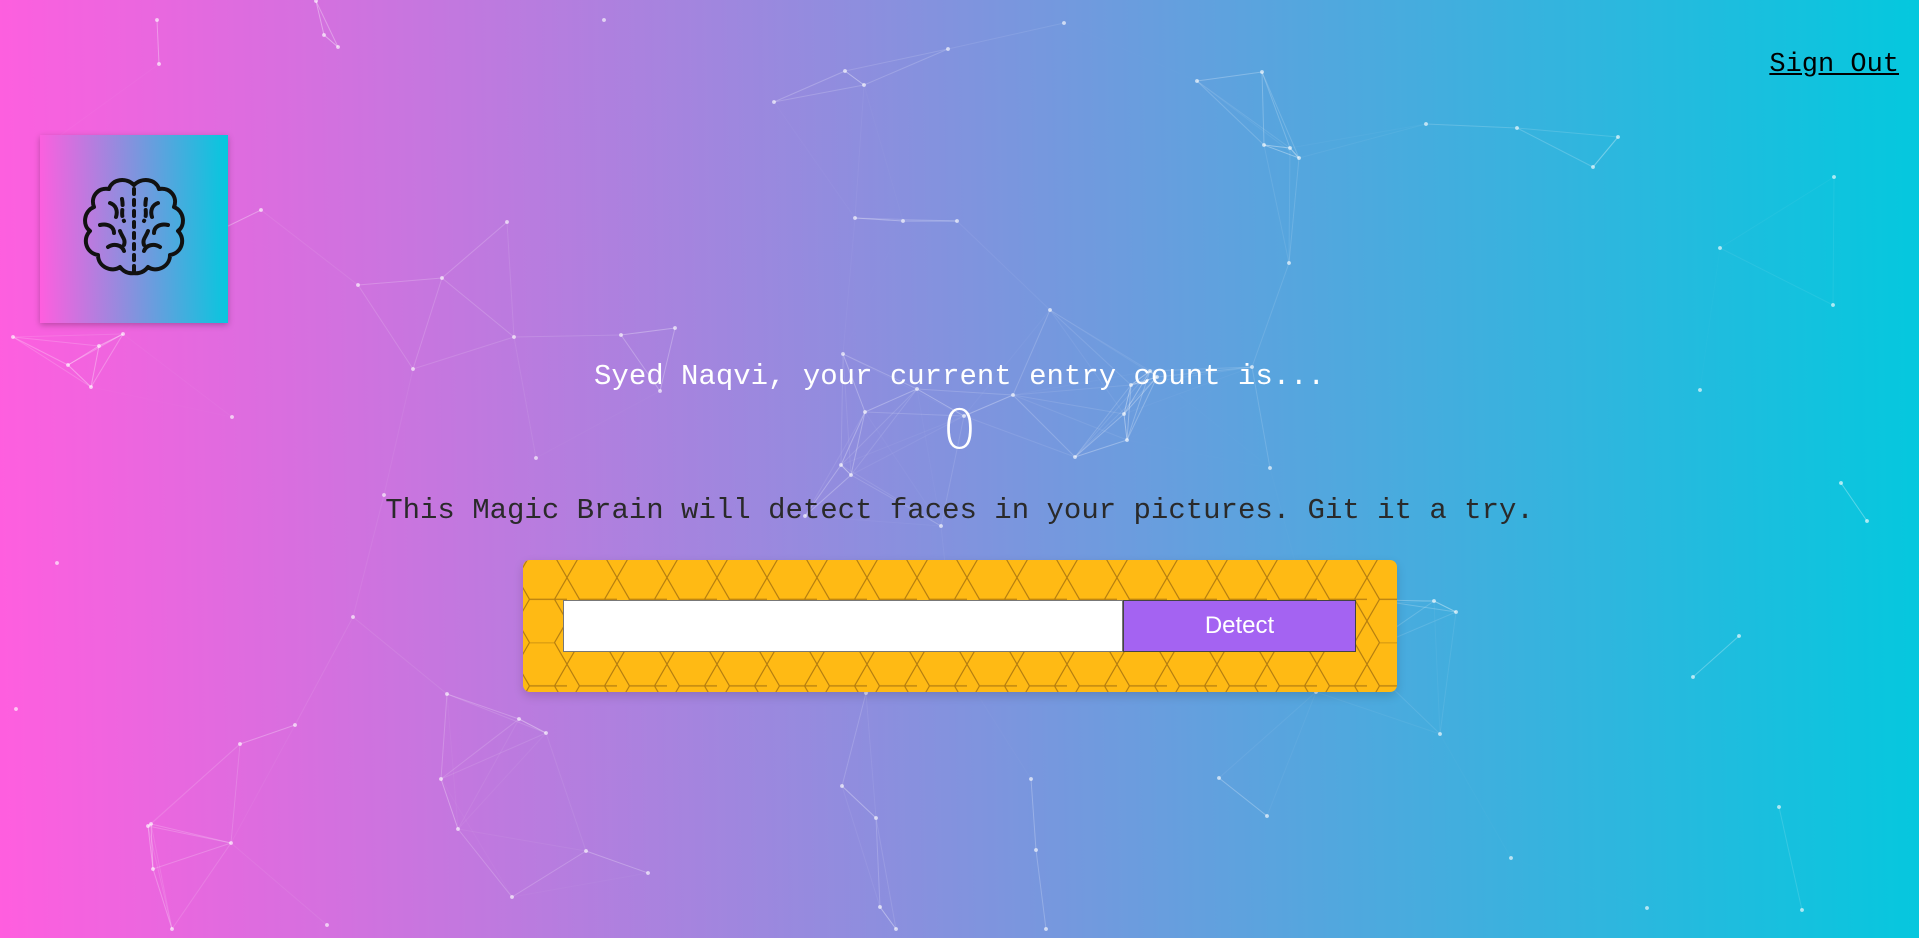 Image resolution: width=1919 pixels, height=938 pixels. What do you see at coordinates (843, 626) in the screenshot?
I see `image-url-input` at bounding box center [843, 626].